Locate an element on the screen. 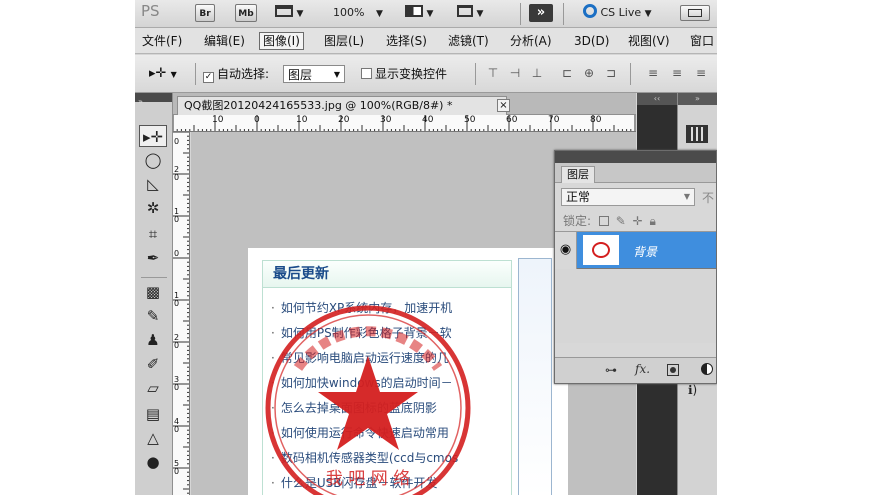 The height and width of the screenshot is (495, 893). align-top-icon: ⊤ is located at coordinates (493, 73).